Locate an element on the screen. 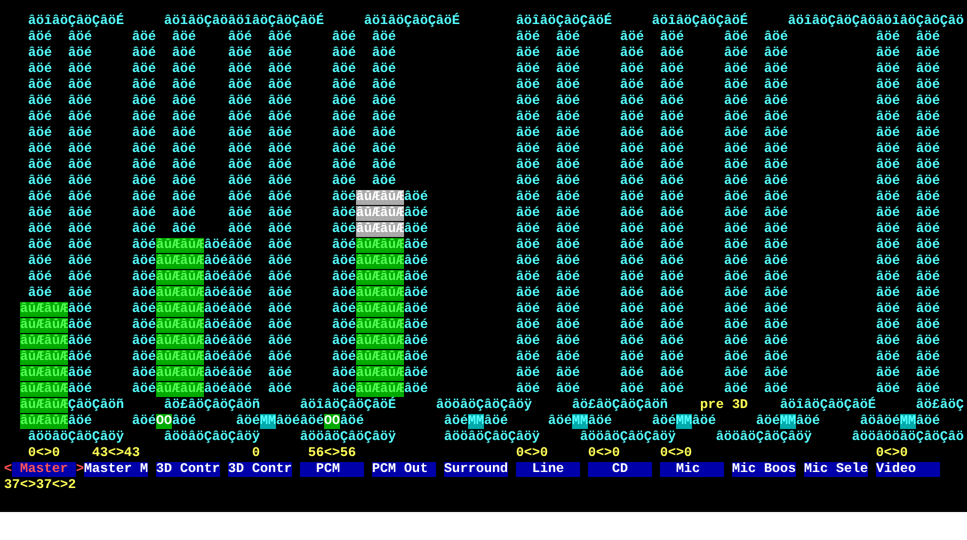  channel-tab: Surround is located at coordinates (476, 469).